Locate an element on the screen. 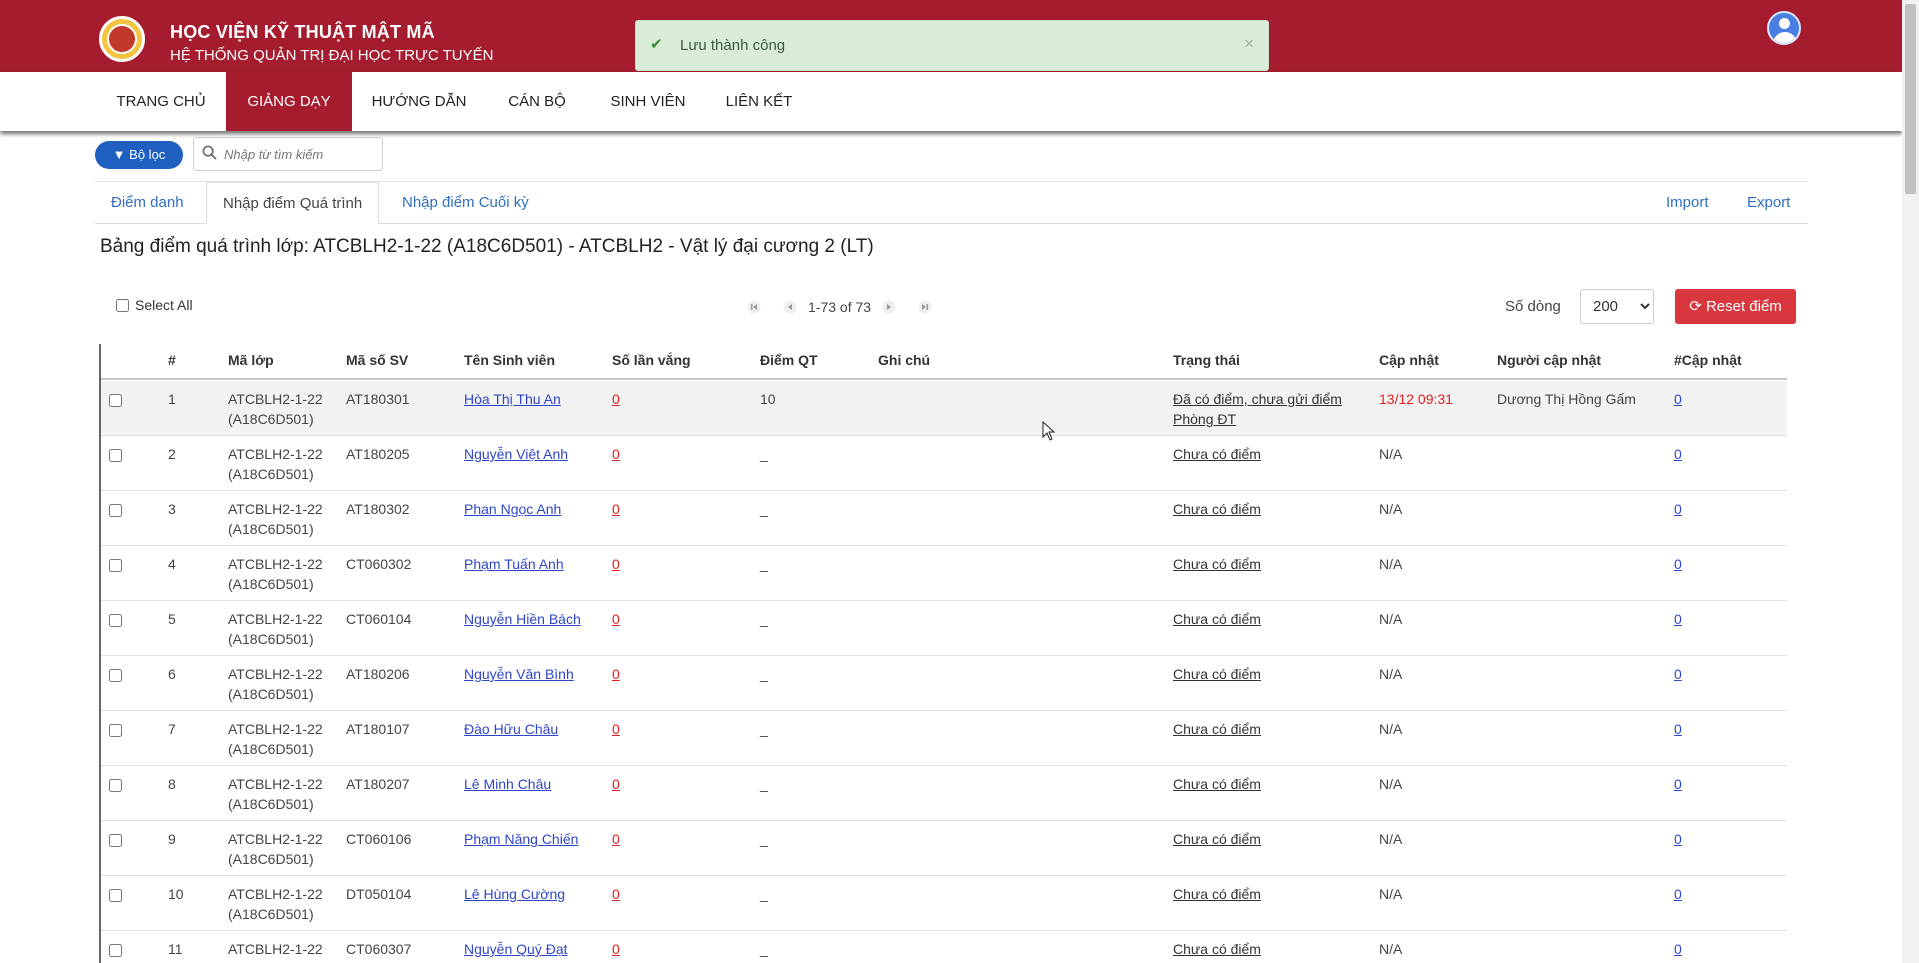  header-student-name: Tên Sinh viên is located at coordinates (509, 360).